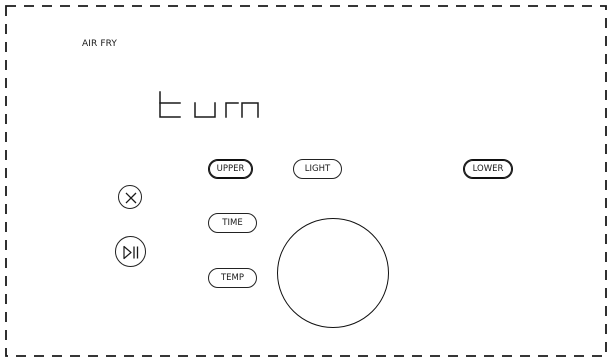 The width and height of the screenshot is (612, 360). I want to click on display-char-n, so click(250, 110).